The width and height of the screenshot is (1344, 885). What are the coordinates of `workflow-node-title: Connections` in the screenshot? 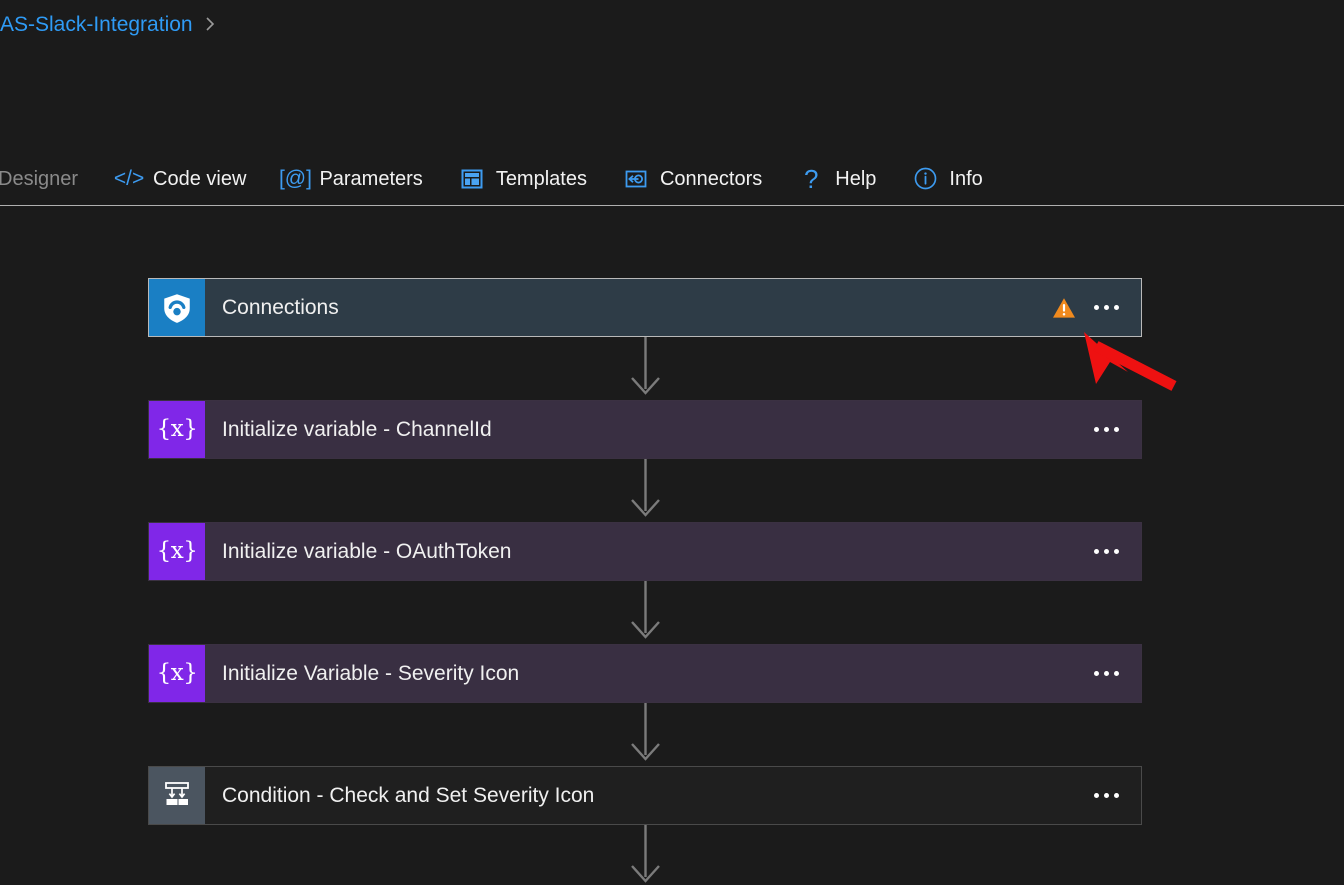 It's located at (280, 307).